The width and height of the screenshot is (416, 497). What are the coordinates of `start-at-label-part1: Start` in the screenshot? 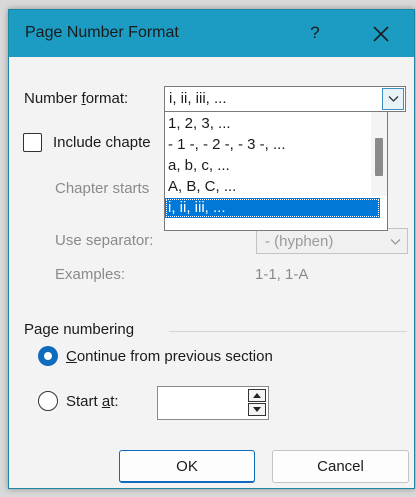 It's located at (84, 401).